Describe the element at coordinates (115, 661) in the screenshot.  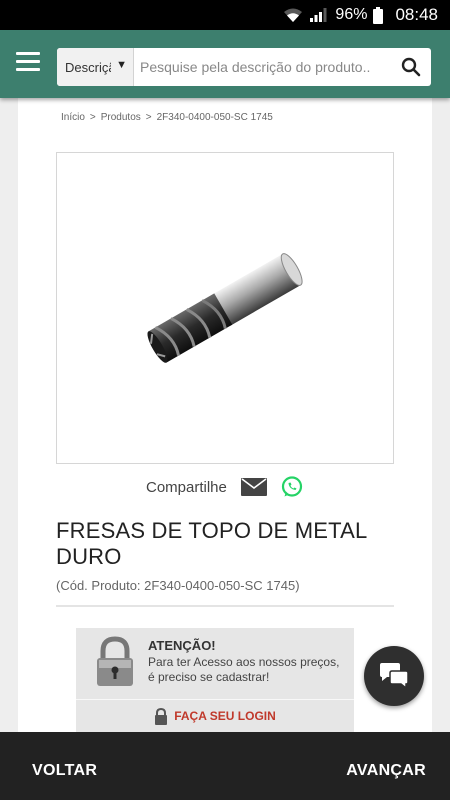
I see `padlock-icon` at that location.